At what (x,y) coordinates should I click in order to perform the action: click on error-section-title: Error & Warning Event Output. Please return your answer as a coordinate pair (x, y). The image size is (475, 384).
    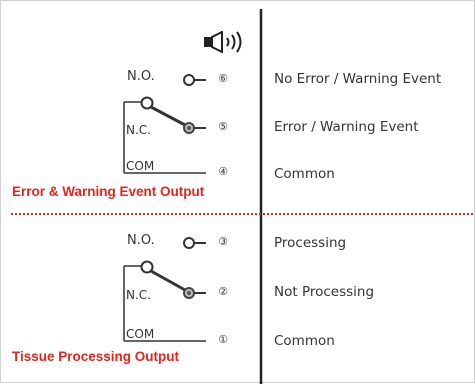
    Looking at the image, I should click on (108, 191).